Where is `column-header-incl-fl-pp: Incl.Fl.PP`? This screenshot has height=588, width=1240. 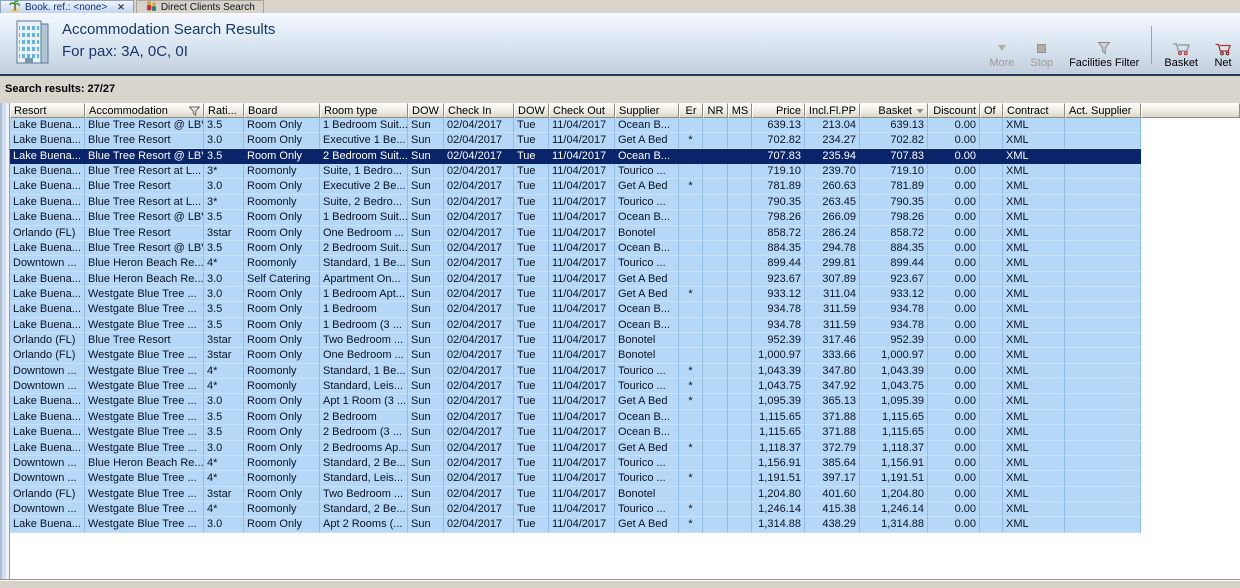 column-header-incl-fl-pp: Incl.Fl.PP is located at coordinates (832, 110).